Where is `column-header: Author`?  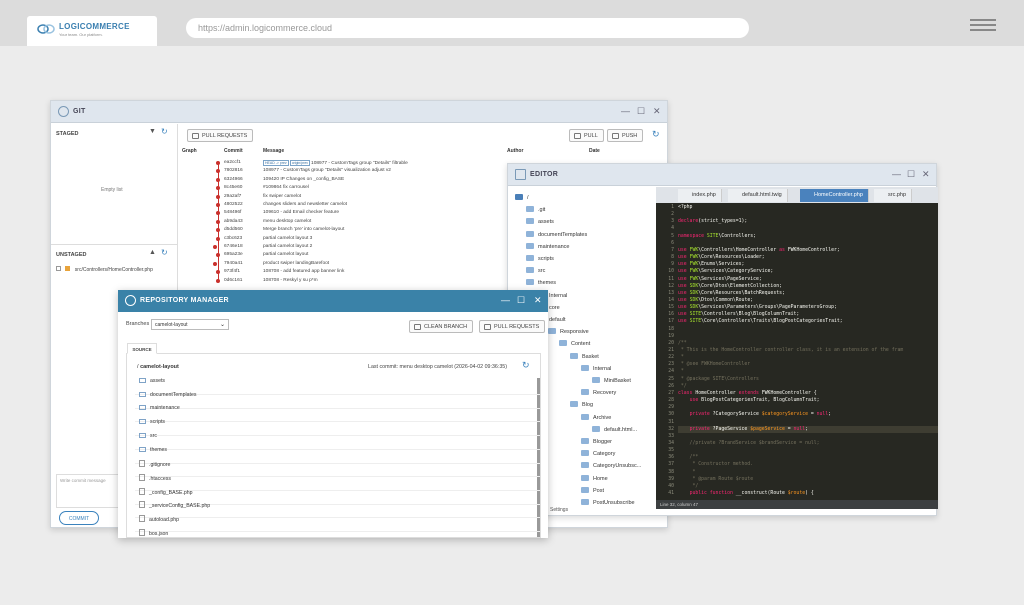 column-header: Author is located at coordinates (515, 151).